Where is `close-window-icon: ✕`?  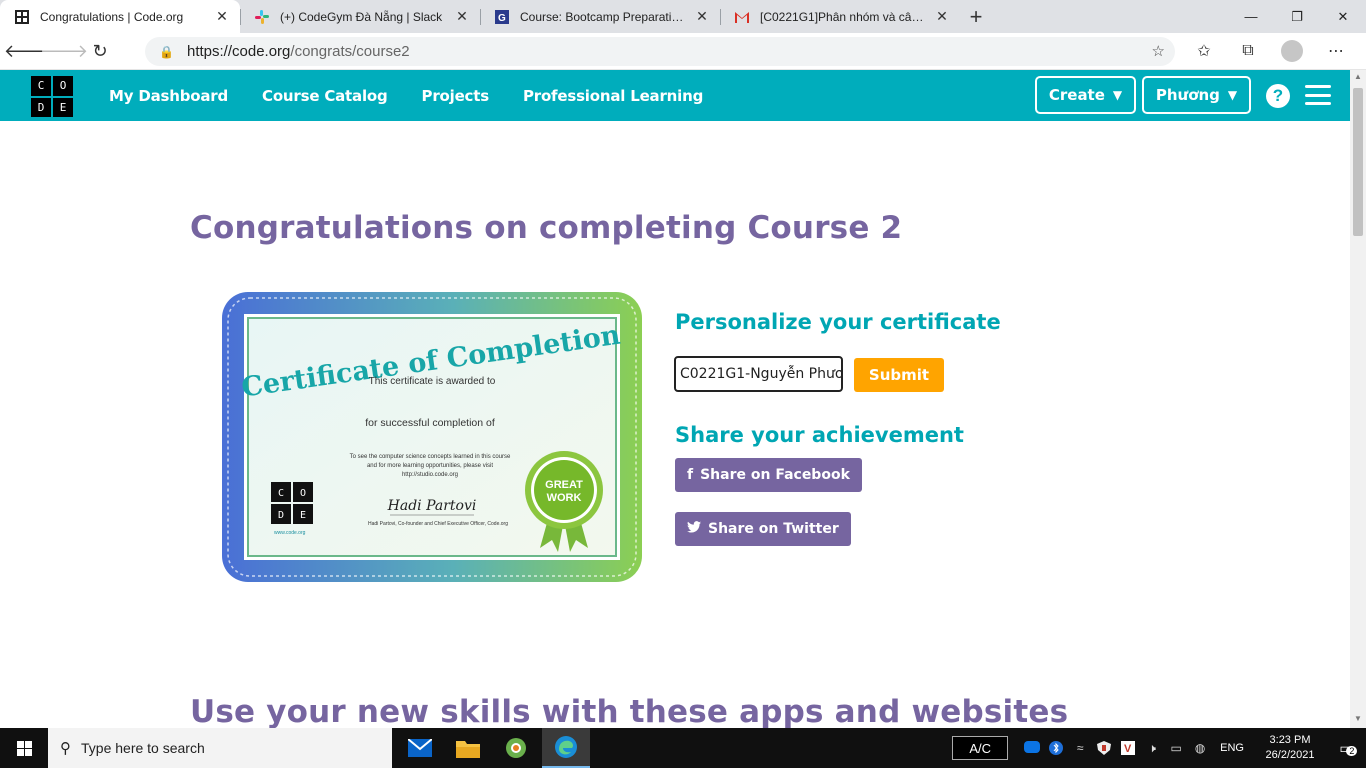 close-window-icon: ✕ is located at coordinates (1343, 16).